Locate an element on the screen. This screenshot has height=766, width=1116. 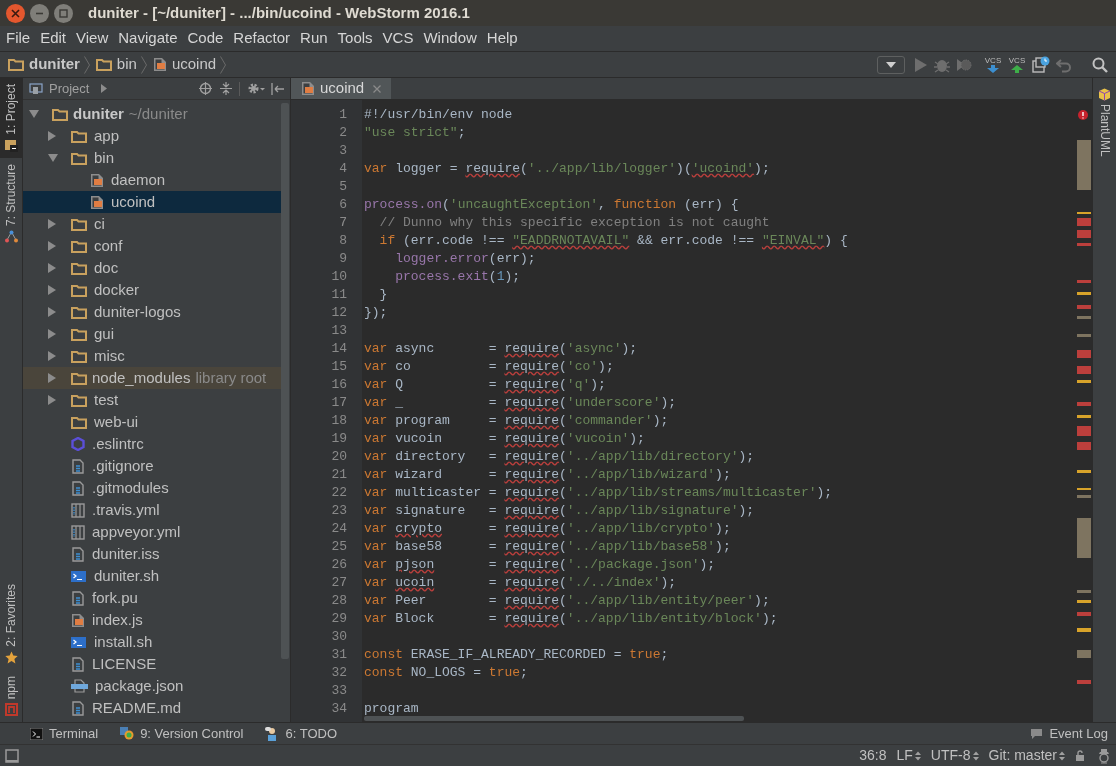
tree-item: fork.pu is located at coordinates (152, 598).